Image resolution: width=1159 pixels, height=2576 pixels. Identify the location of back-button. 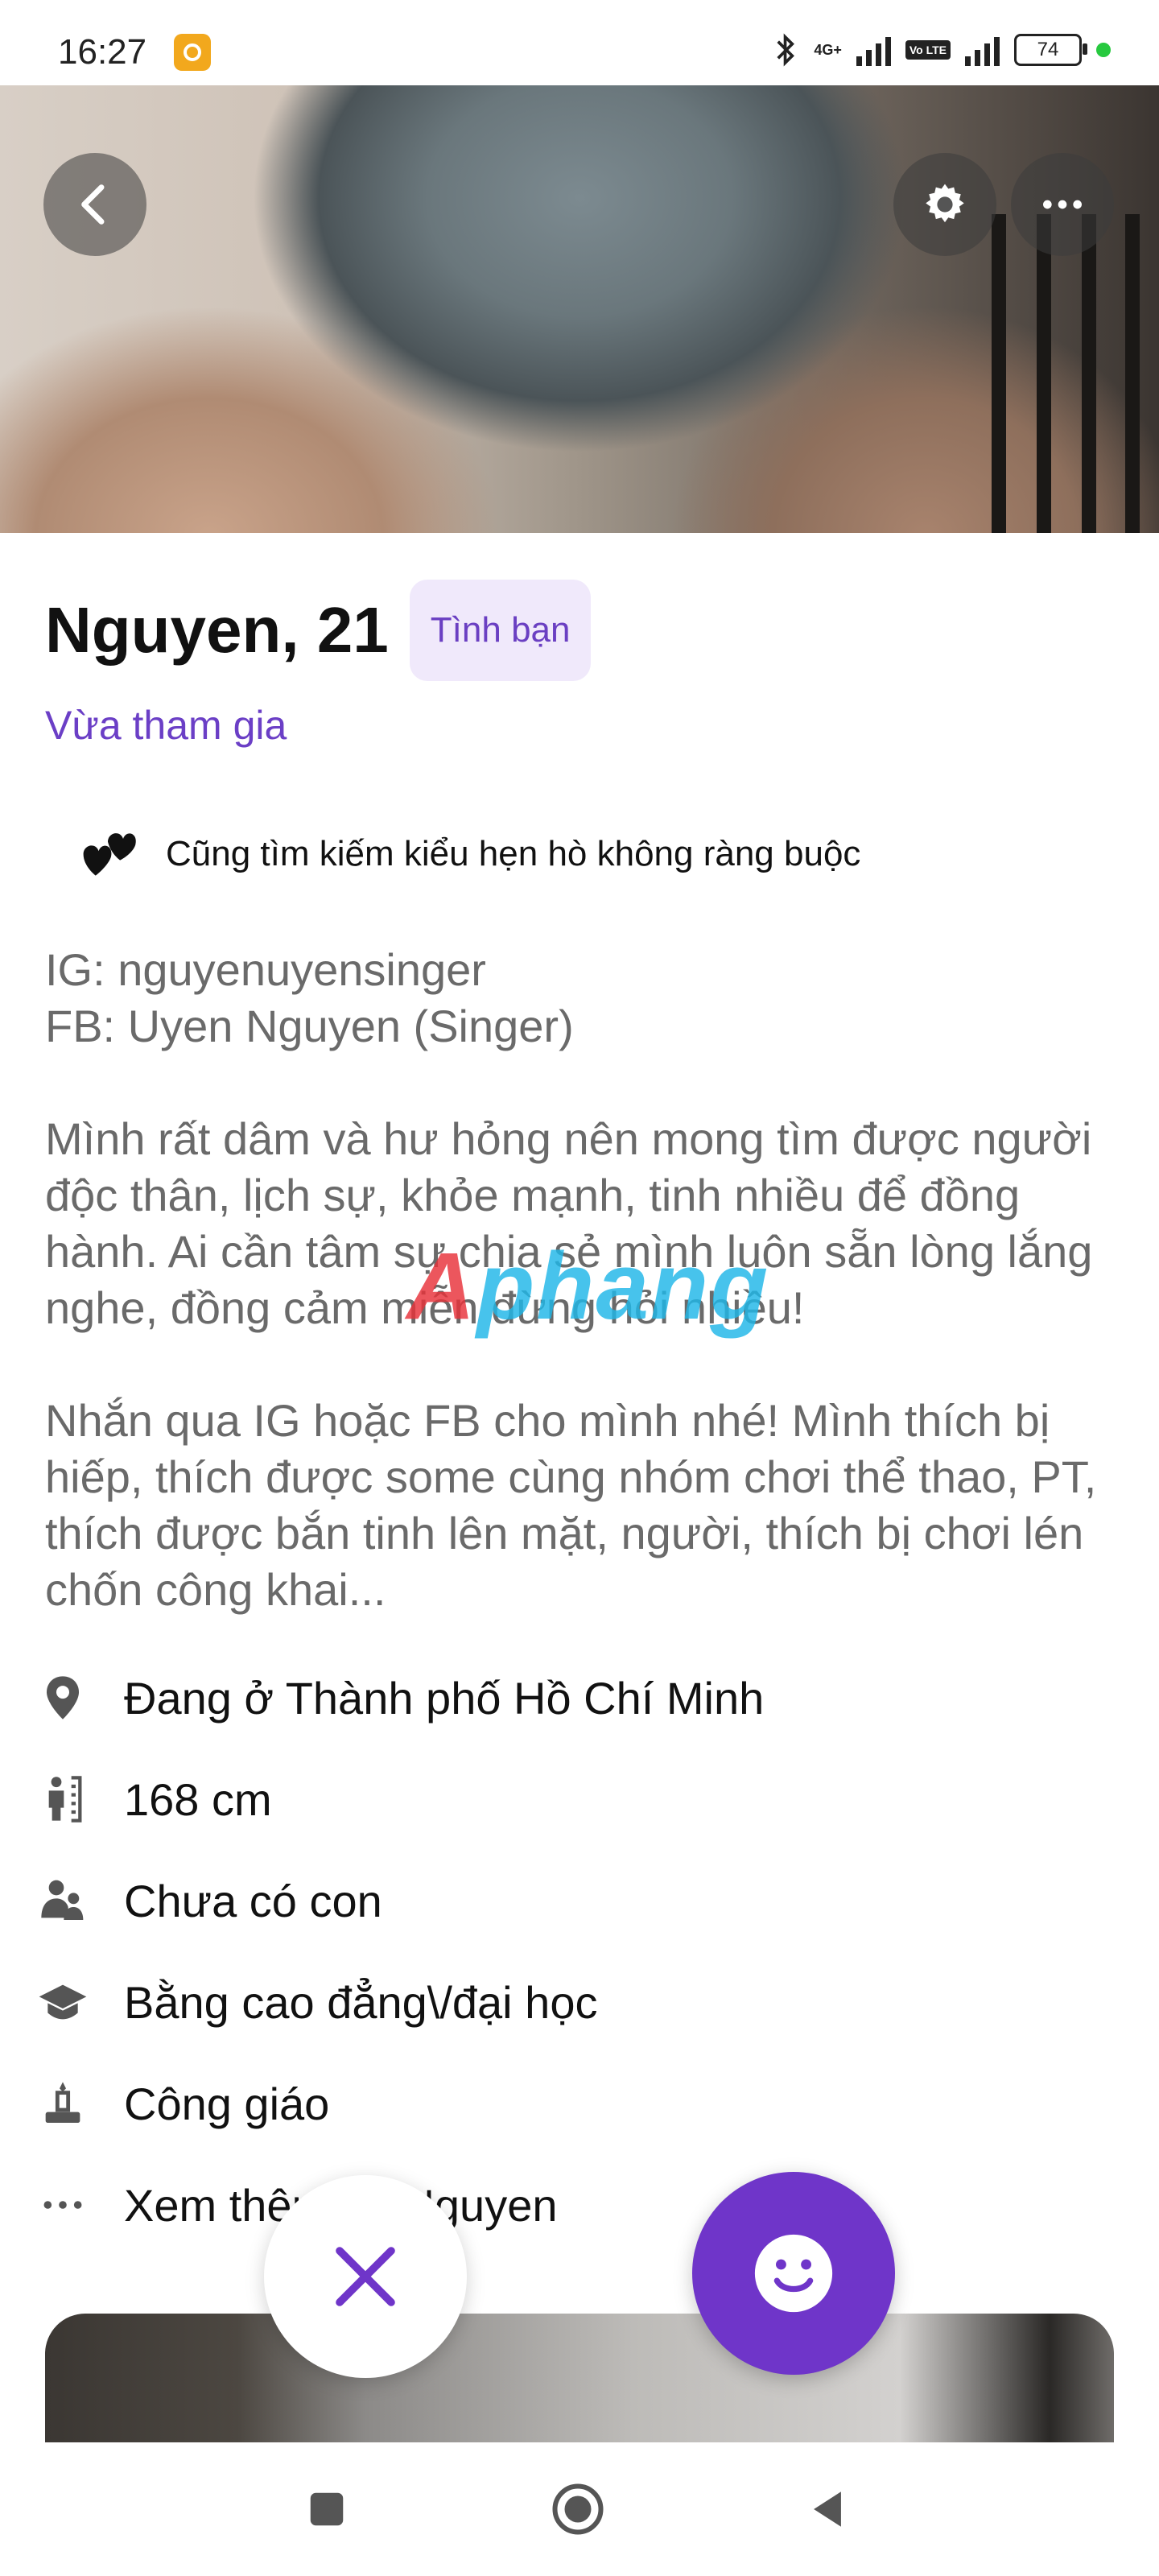
(94, 204).